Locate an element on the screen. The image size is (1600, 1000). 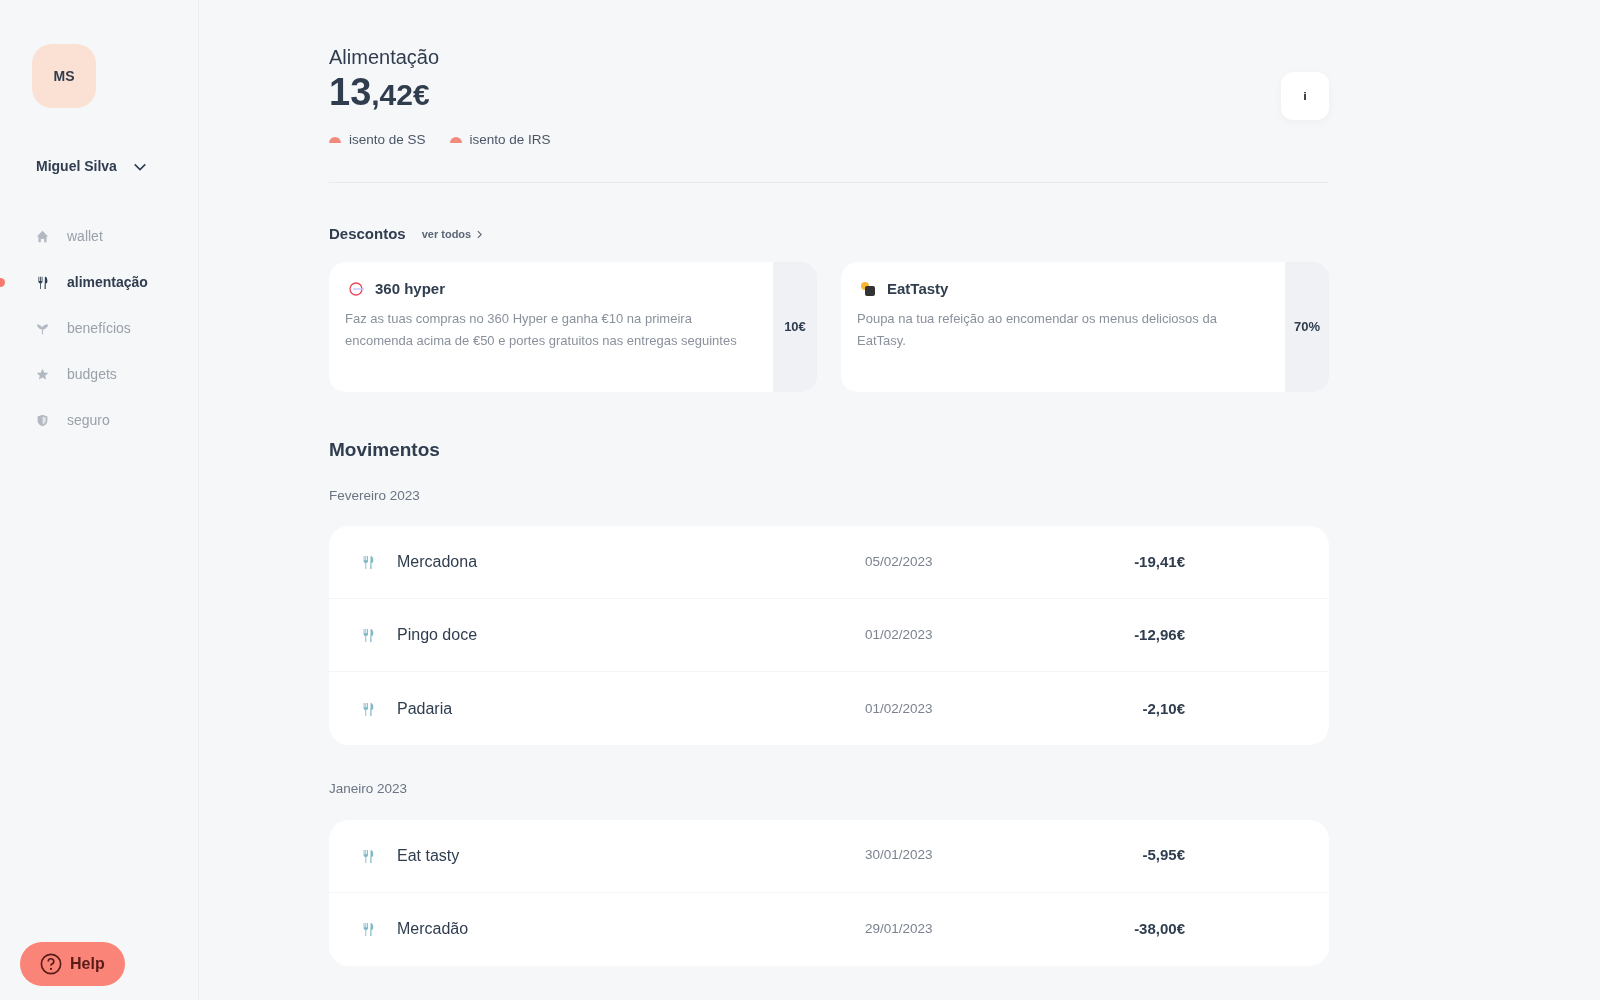
merchant-name: Mercadona is located at coordinates (438, 562).